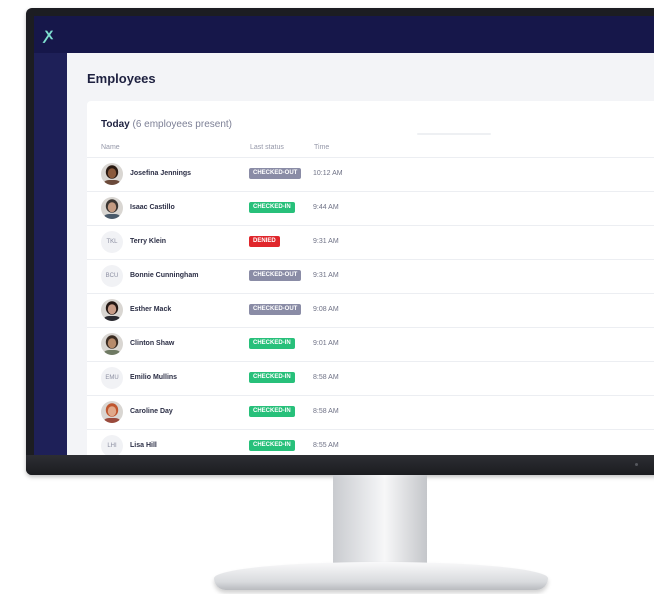 The height and width of the screenshot is (594, 654). I want to click on employee-name: Esther Mack, so click(150, 309).